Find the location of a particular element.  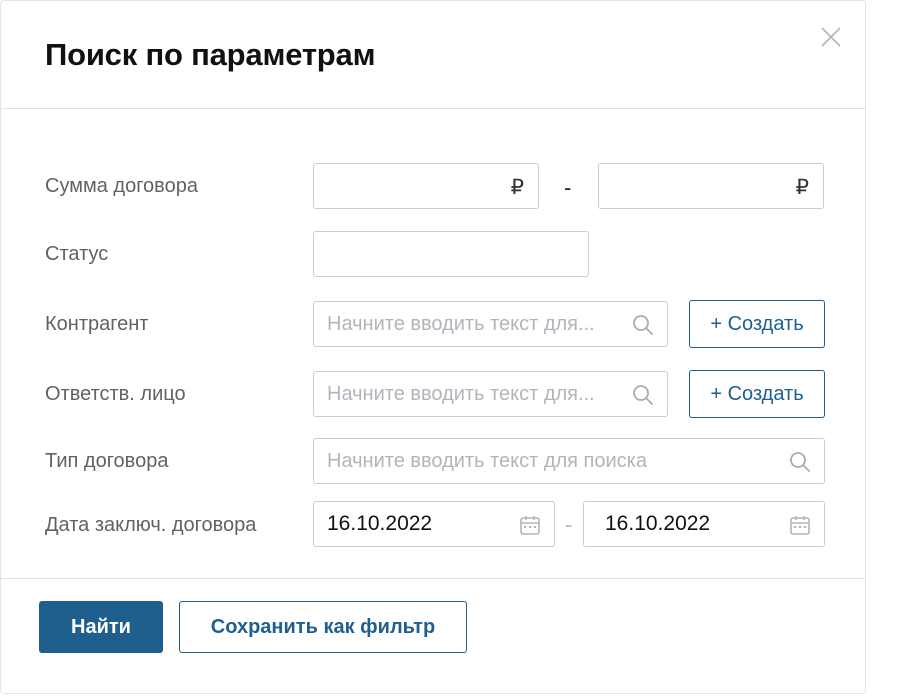

save-filter-button: Сохранить как фильтр is located at coordinates (323, 627).